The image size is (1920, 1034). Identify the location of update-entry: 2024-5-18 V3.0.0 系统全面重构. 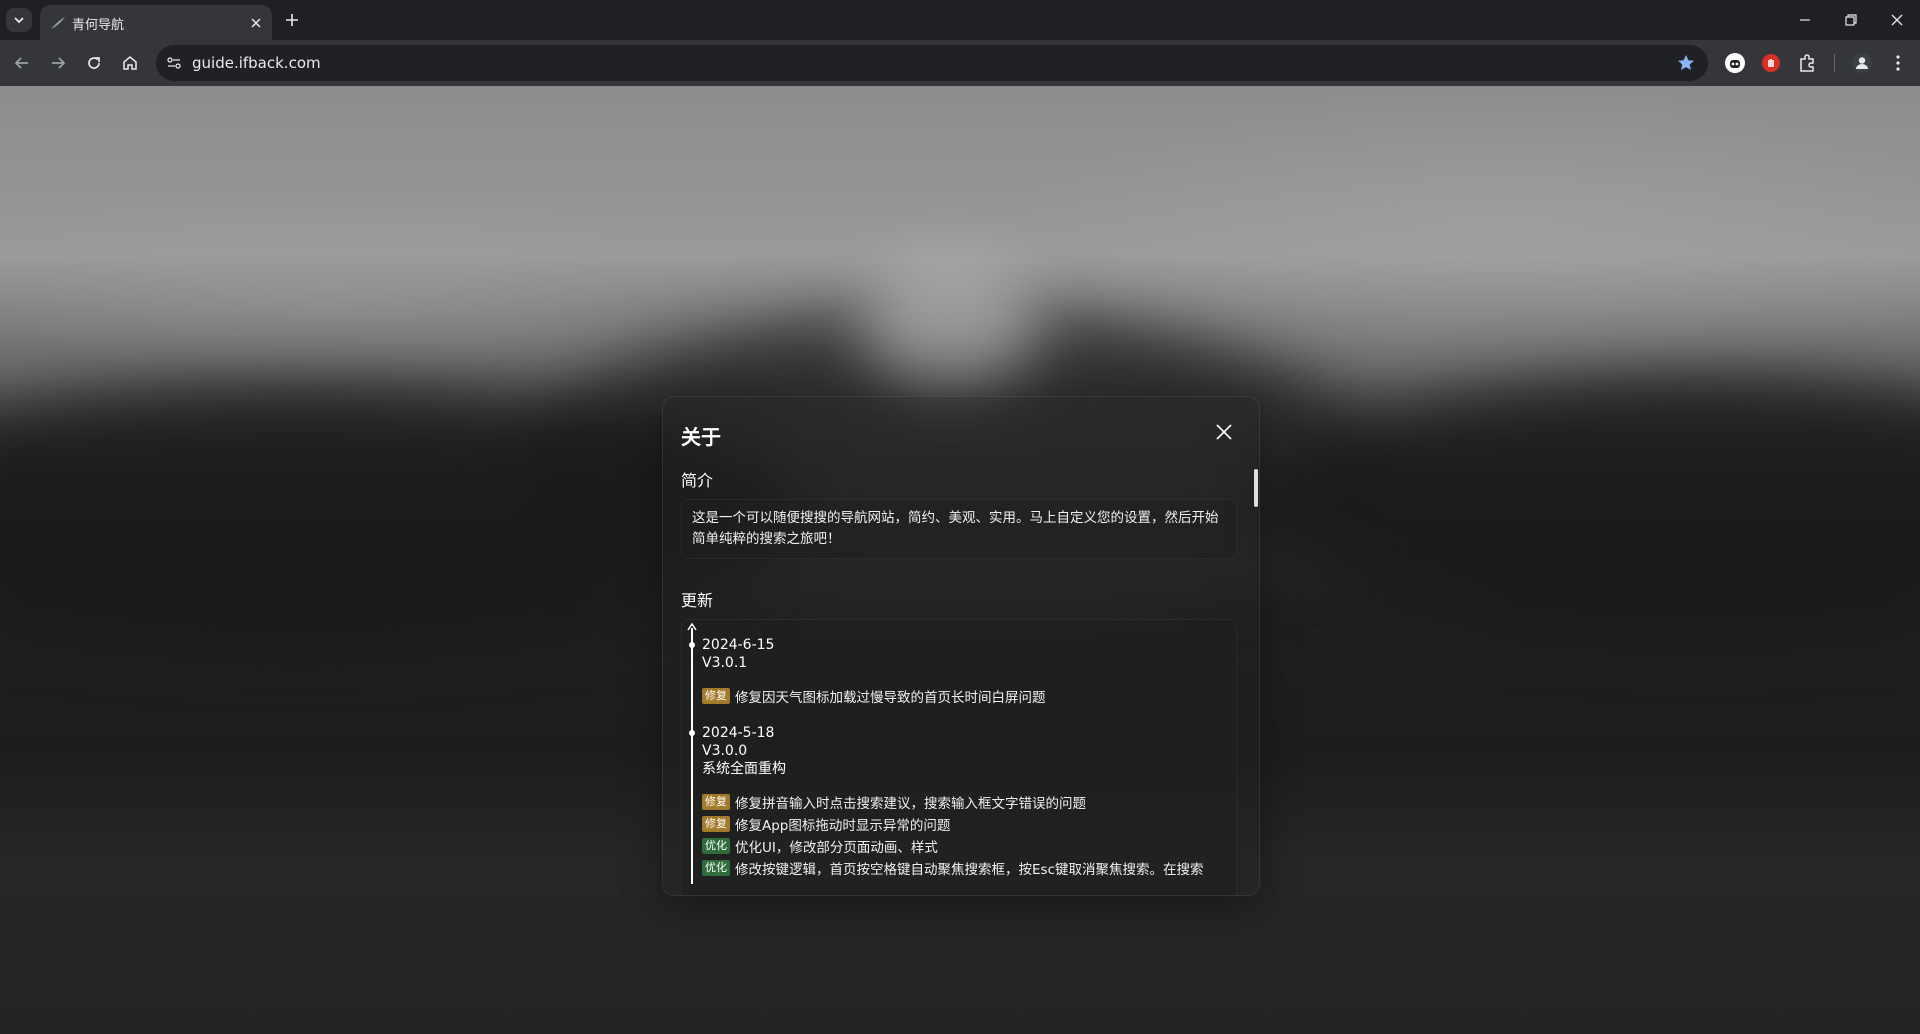
(962, 751).